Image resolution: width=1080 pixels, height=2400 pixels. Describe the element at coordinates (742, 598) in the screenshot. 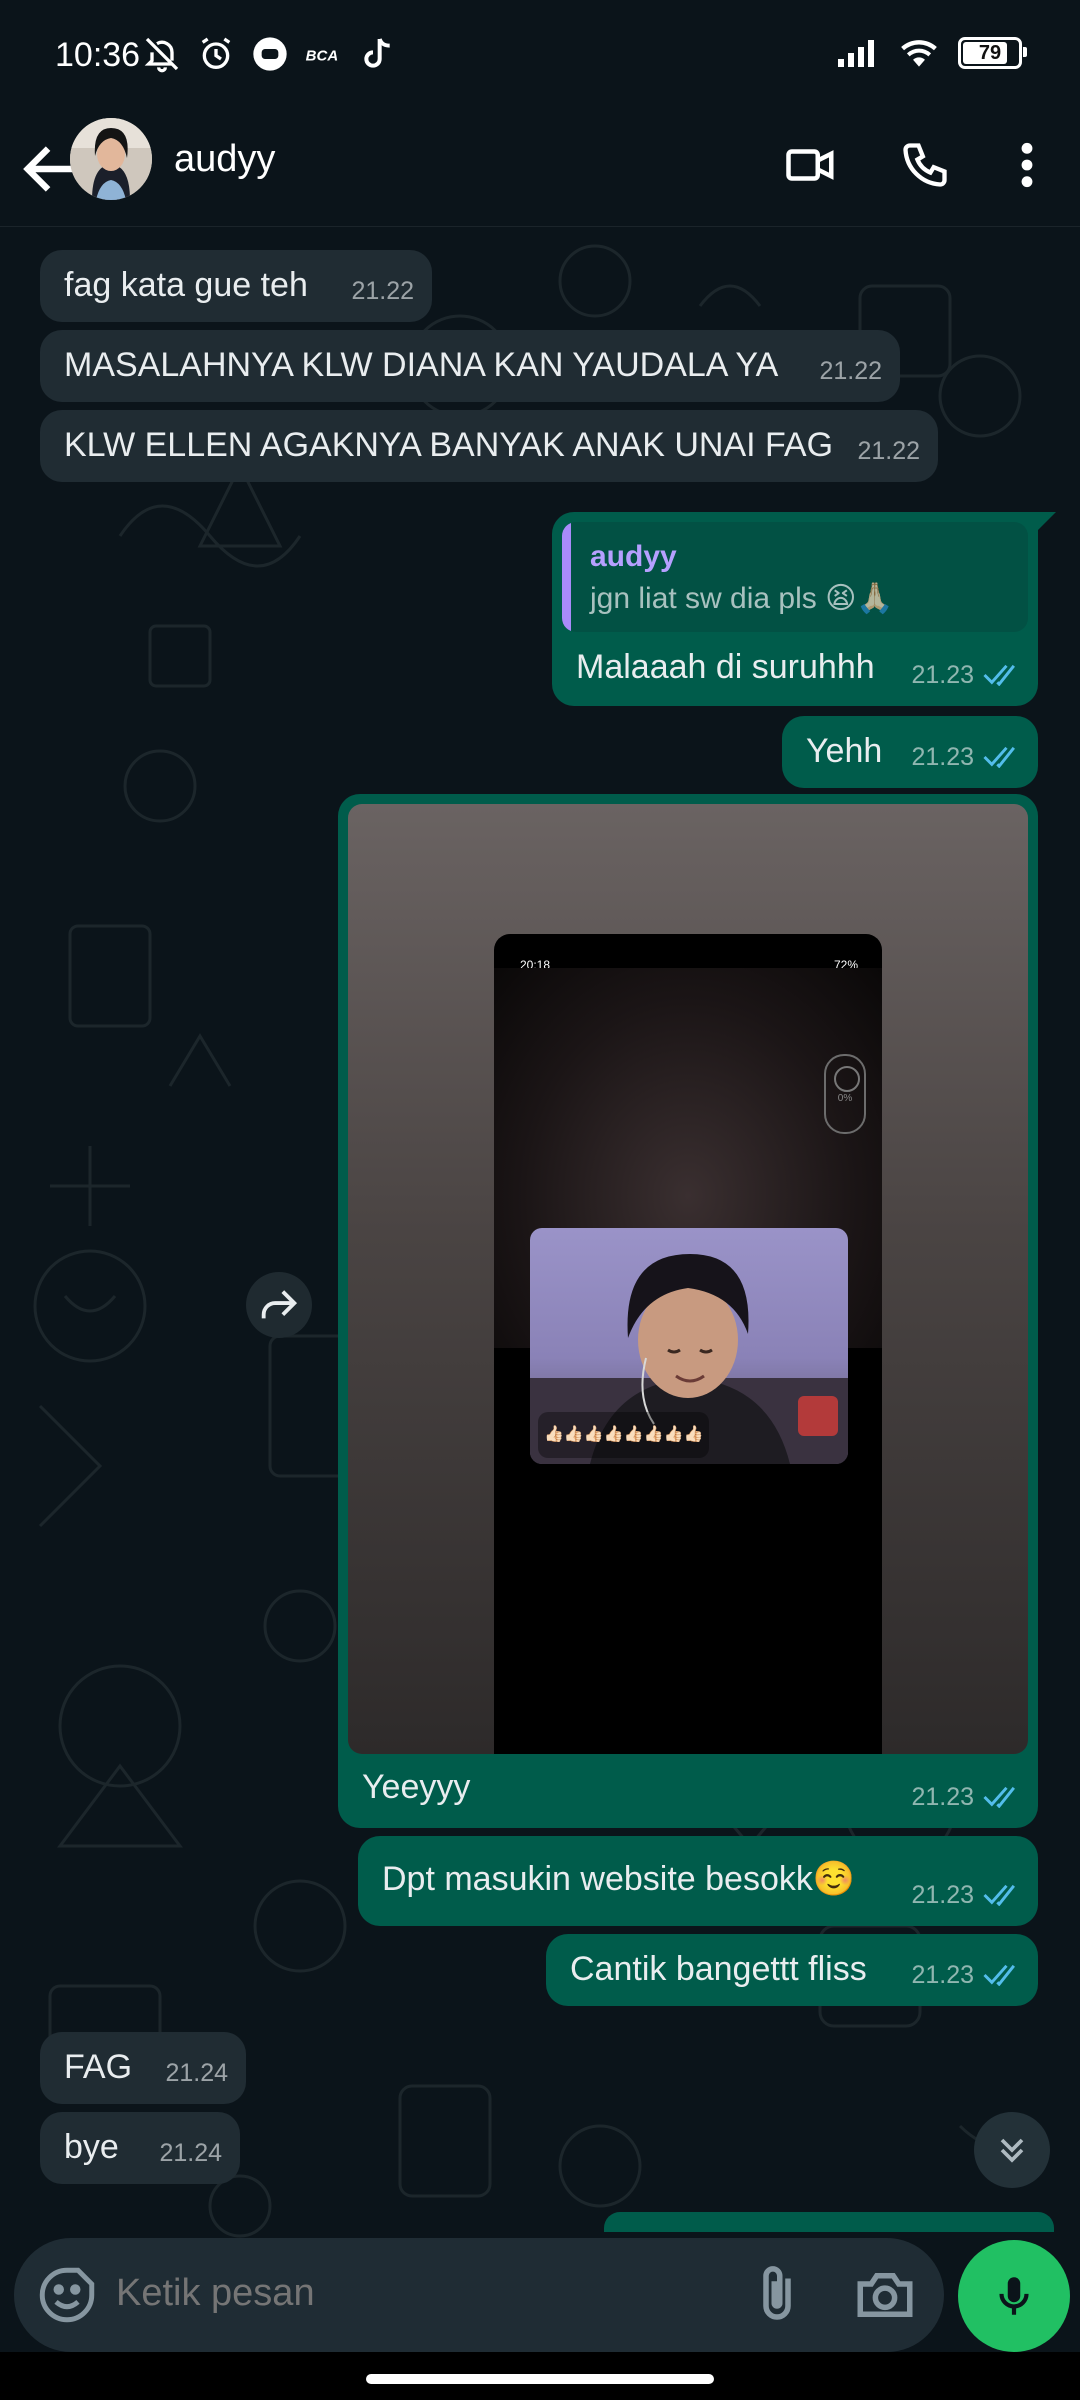

I see `reply-text: jgn liat sw dia pls 😫🙏🏻` at that location.